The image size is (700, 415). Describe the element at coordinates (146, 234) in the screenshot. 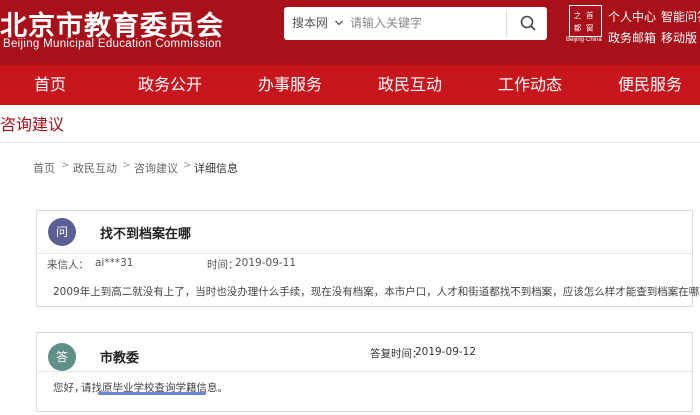

I see `question-title: 找不到档案在哪` at that location.